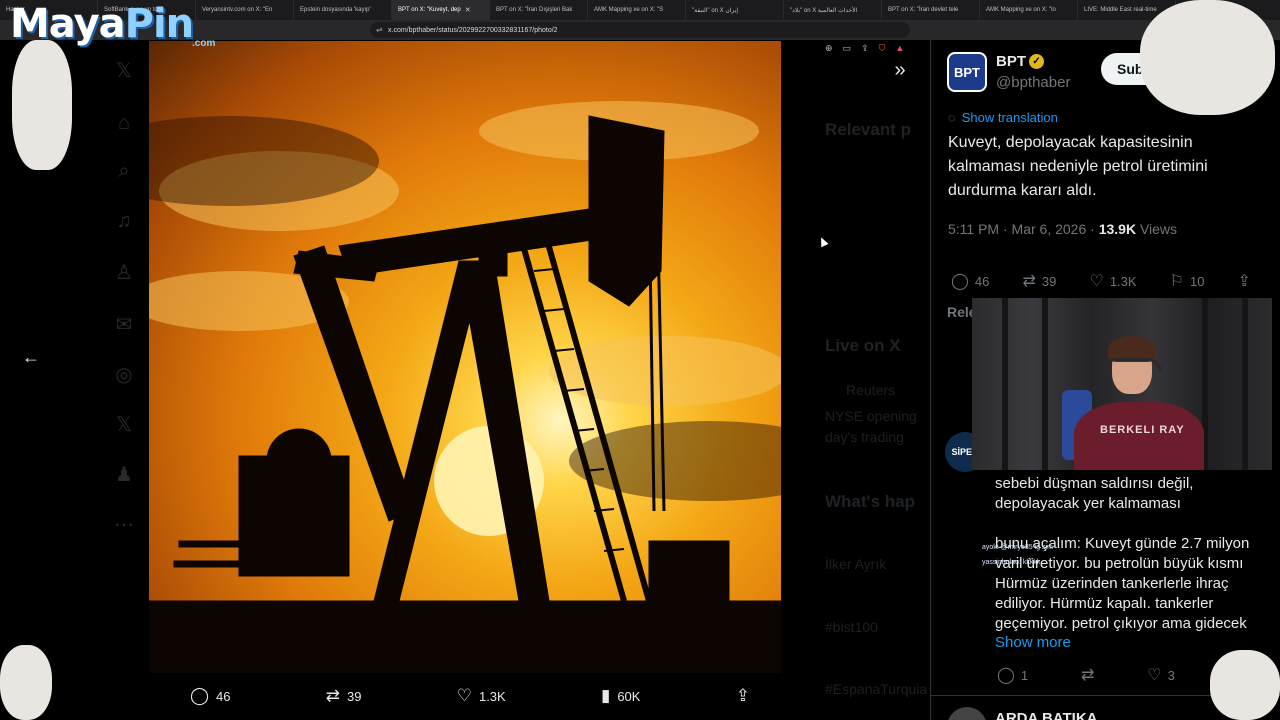 This screenshot has height=720, width=1280. What do you see at coordinates (124, 374) in the screenshot?
I see `grok-icon: ◎` at bounding box center [124, 374].